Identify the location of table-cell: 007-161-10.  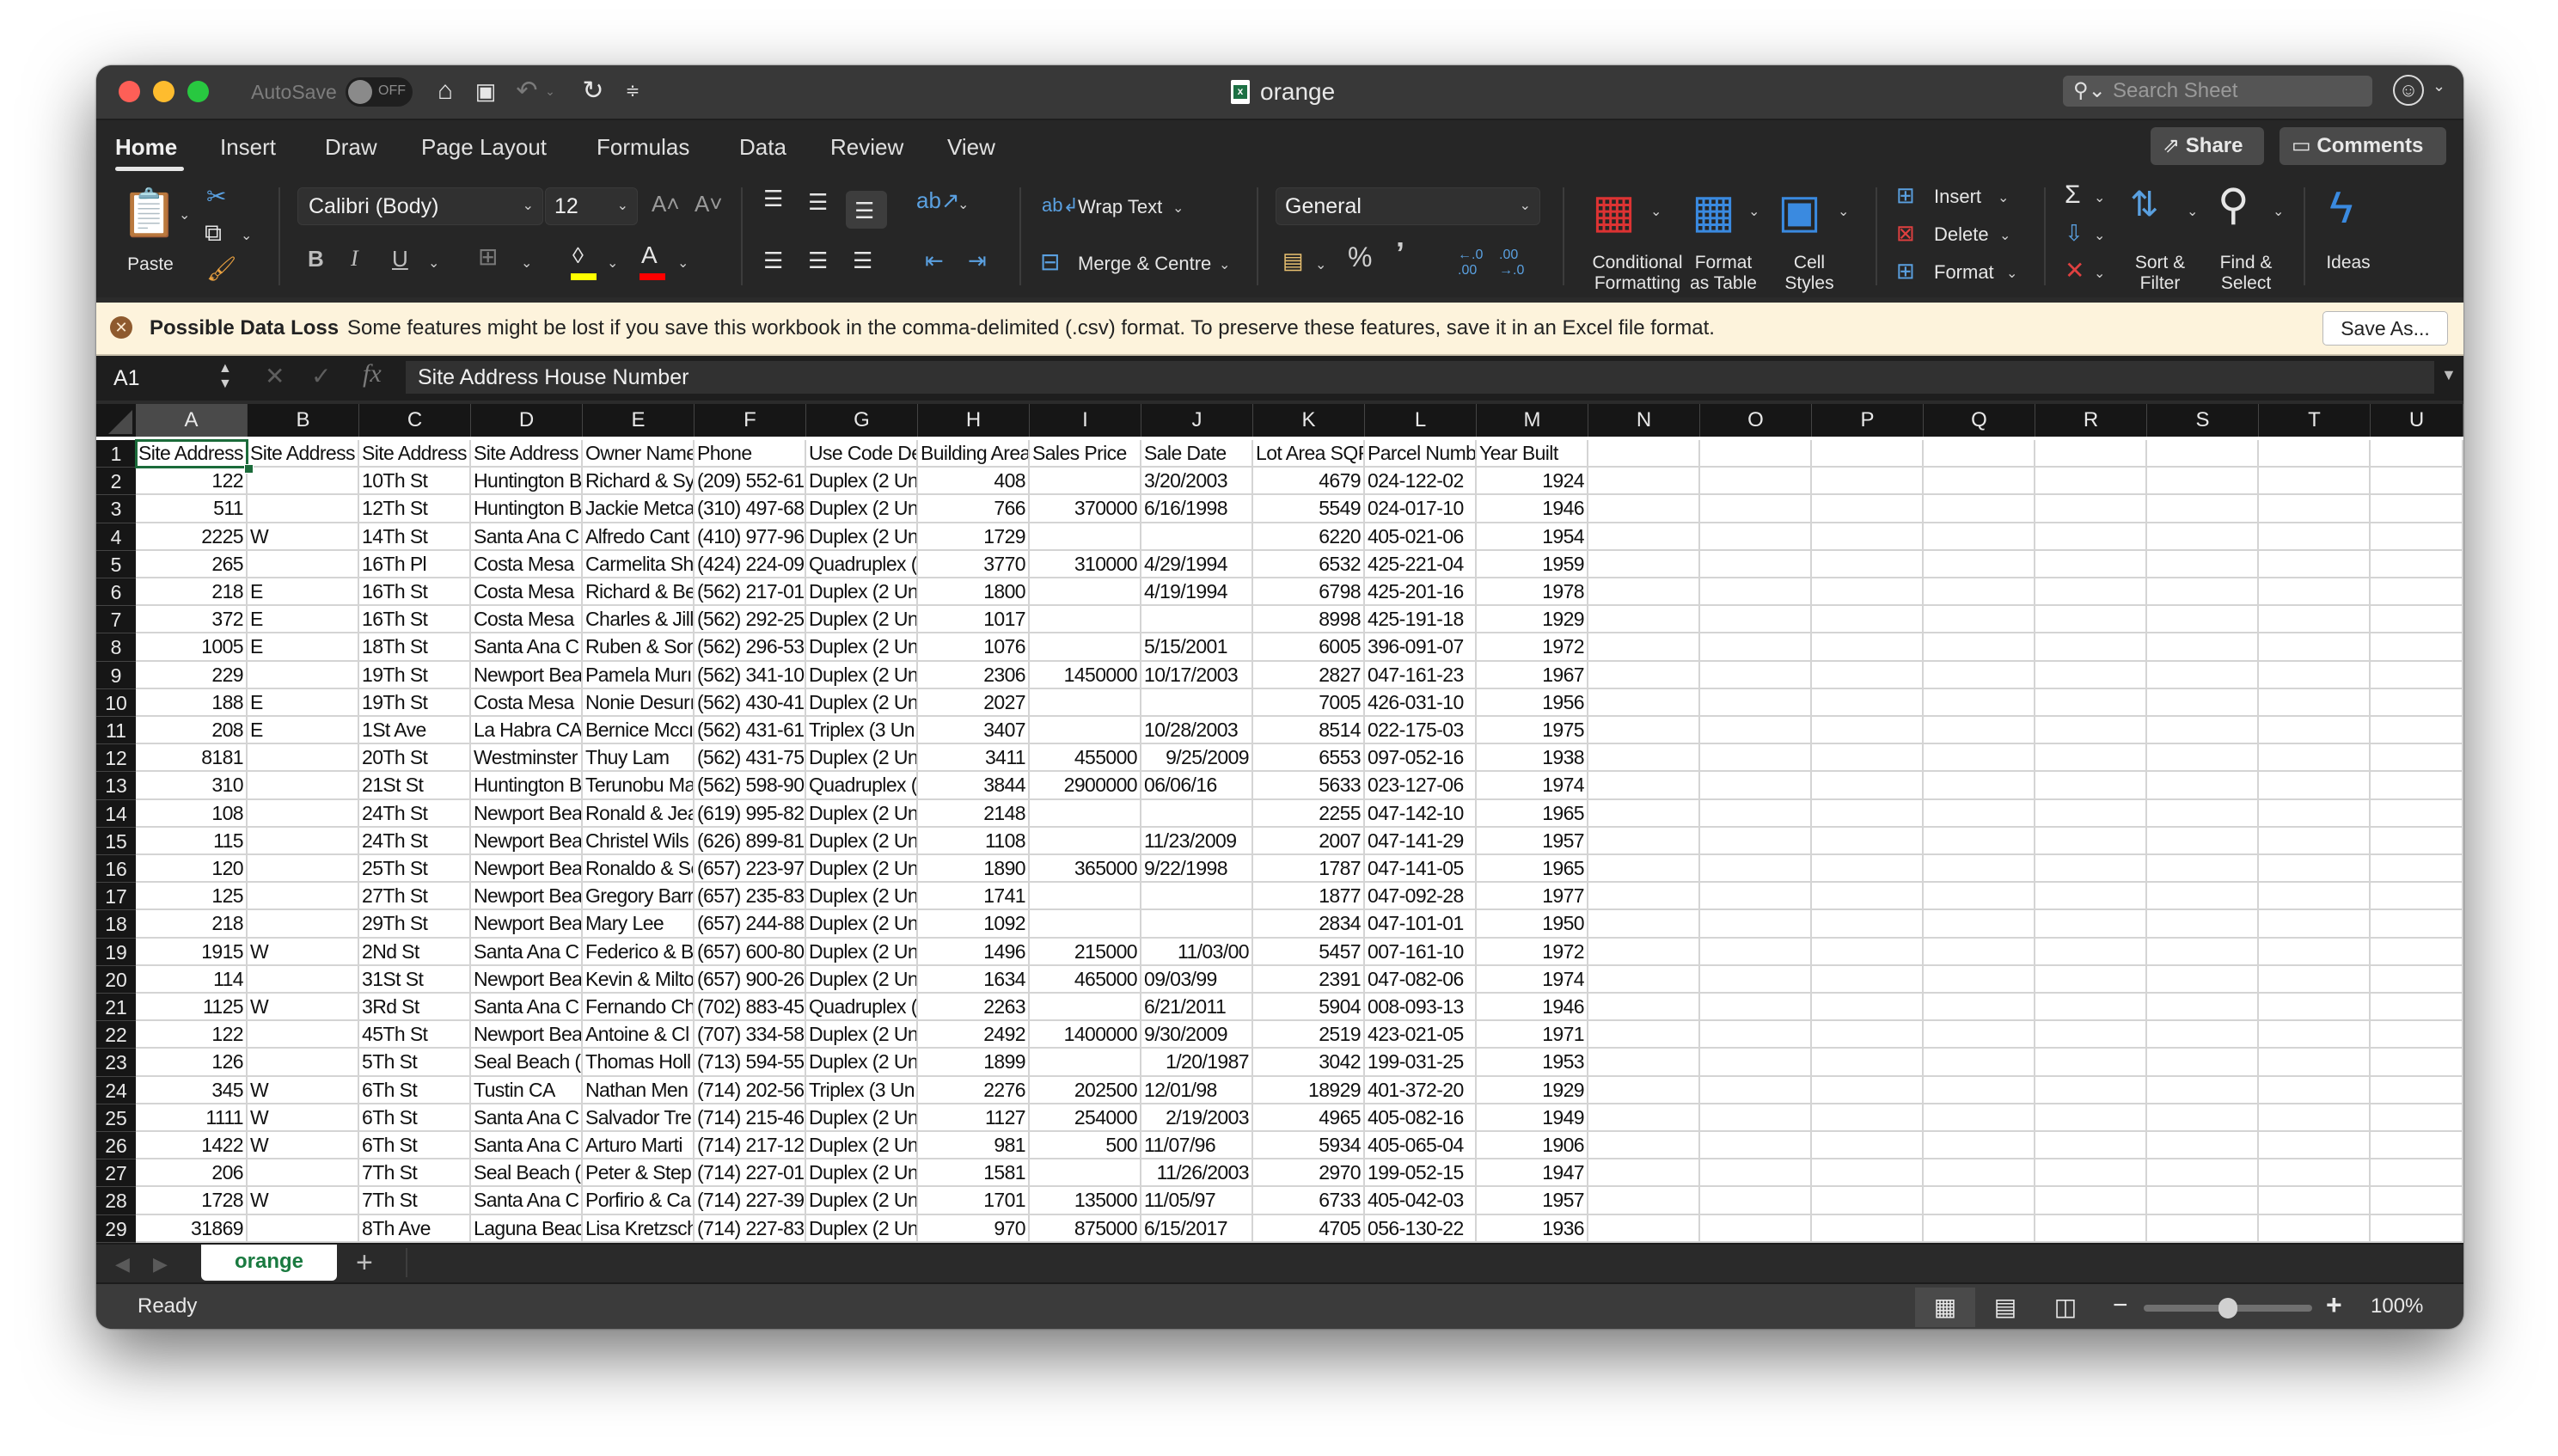
(1421, 952).